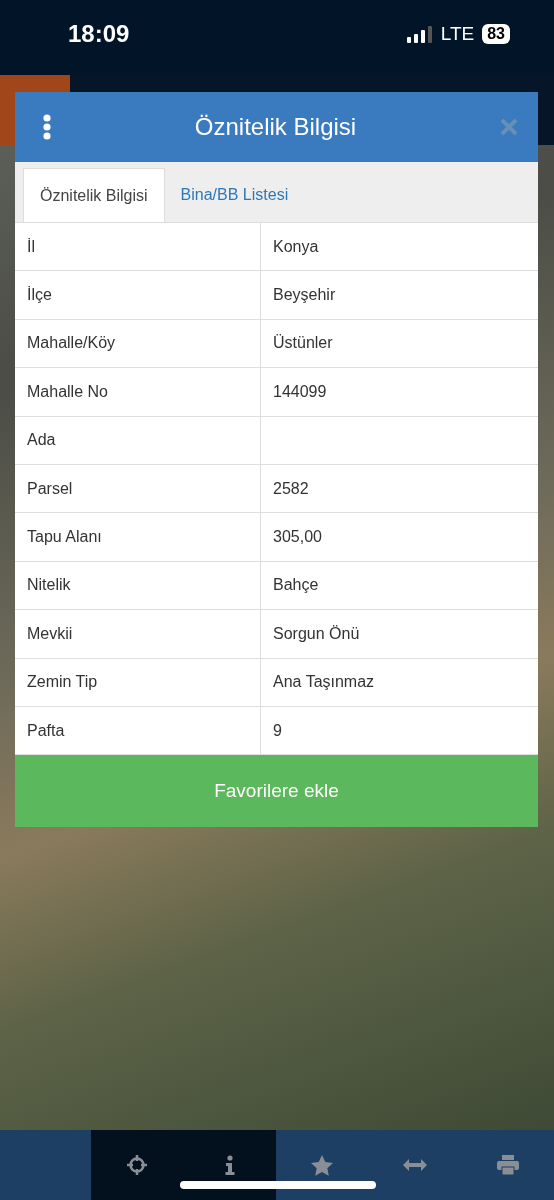 This screenshot has width=554, height=1200. What do you see at coordinates (138, 682) in the screenshot?
I see `attribute-label-cell: Zemin Tip` at bounding box center [138, 682].